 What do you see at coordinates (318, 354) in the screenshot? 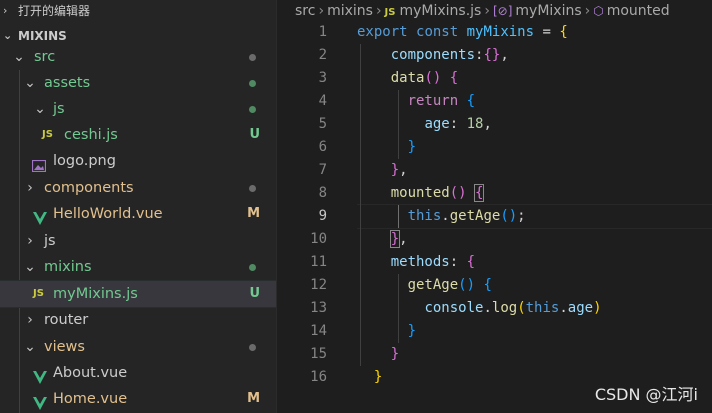
I see `line-number: 15` at bounding box center [318, 354].